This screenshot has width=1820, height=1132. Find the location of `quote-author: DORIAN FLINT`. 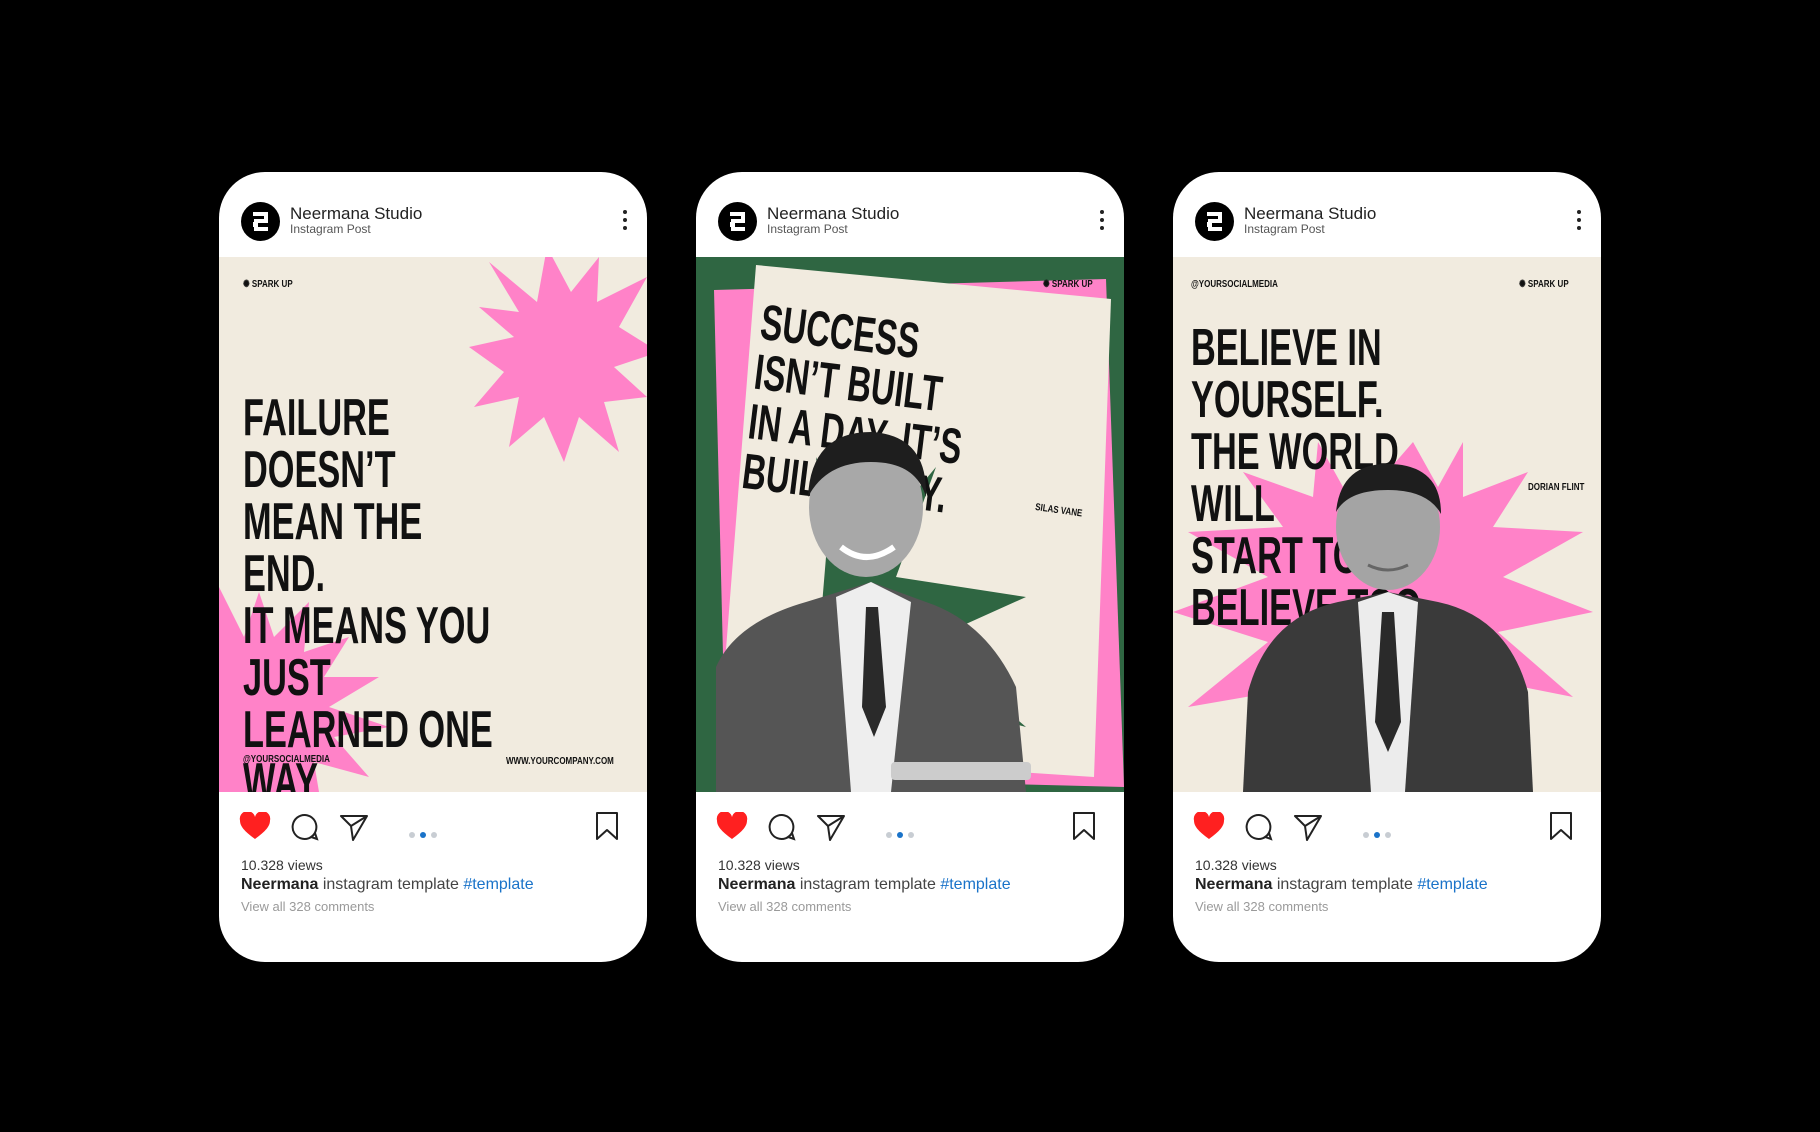

quote-author: DORIAN FLINT is located at coordinates (1556, 487).